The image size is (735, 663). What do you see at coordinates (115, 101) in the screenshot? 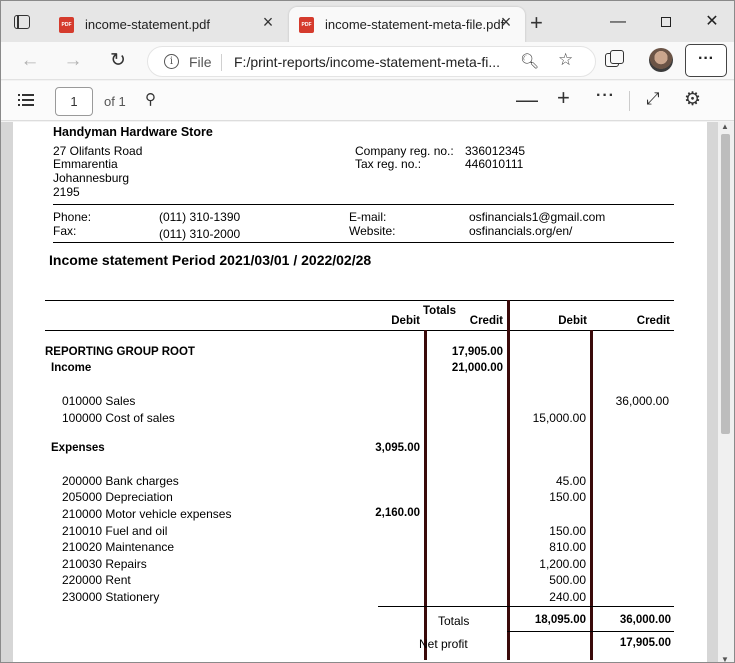
I see `page-count: of 1` at bounding box center [115, 101].